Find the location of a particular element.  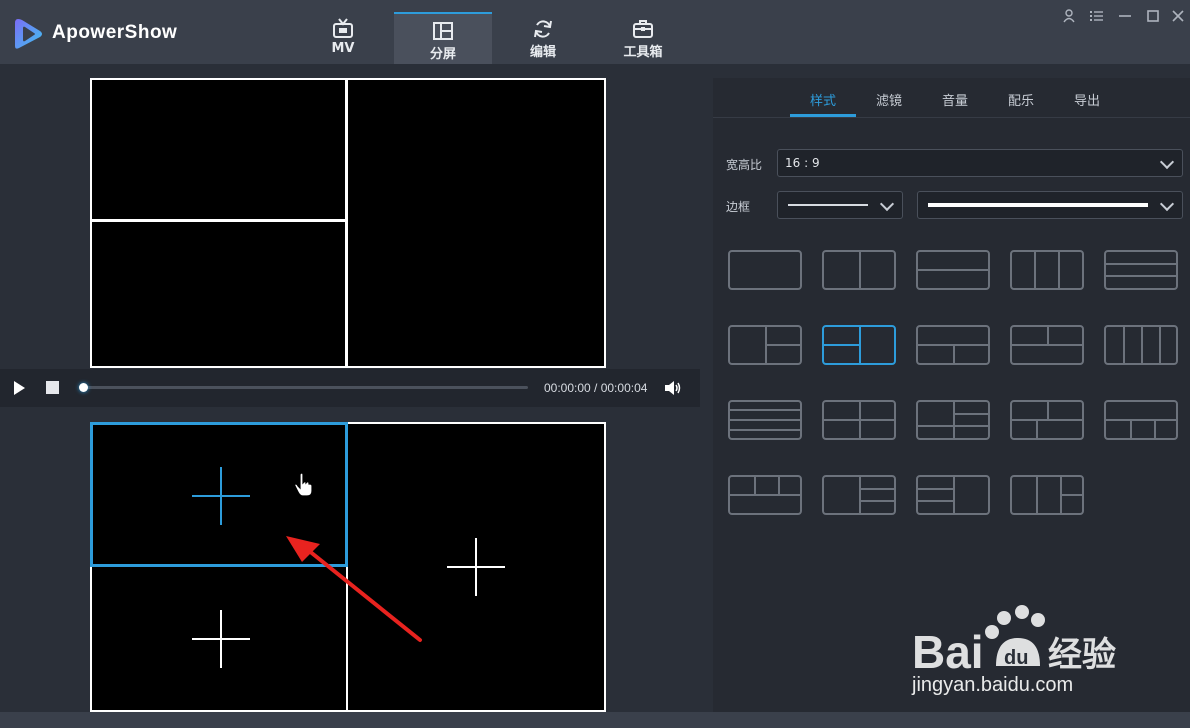

minimize-icon is located at coordinates (1125, 16).